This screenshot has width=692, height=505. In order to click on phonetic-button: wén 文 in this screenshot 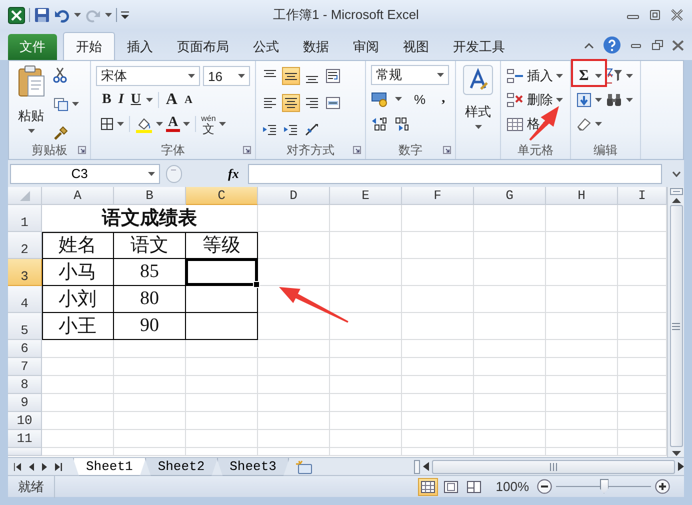, I will do `click(208, 124)`.